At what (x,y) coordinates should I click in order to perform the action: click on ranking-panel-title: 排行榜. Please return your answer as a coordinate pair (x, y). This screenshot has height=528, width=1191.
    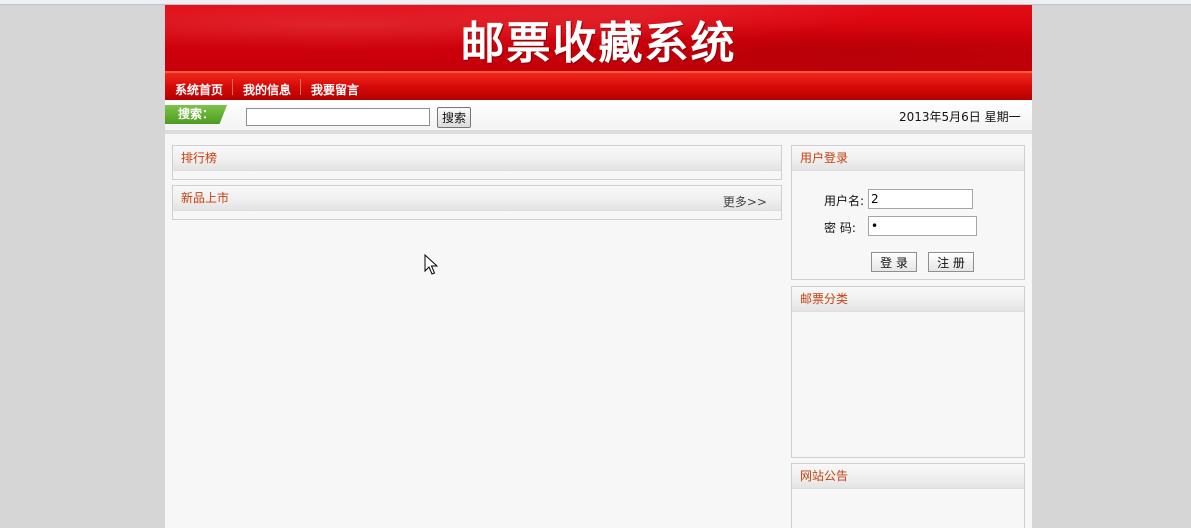
    Looking at the image, I should click on (477, 158).